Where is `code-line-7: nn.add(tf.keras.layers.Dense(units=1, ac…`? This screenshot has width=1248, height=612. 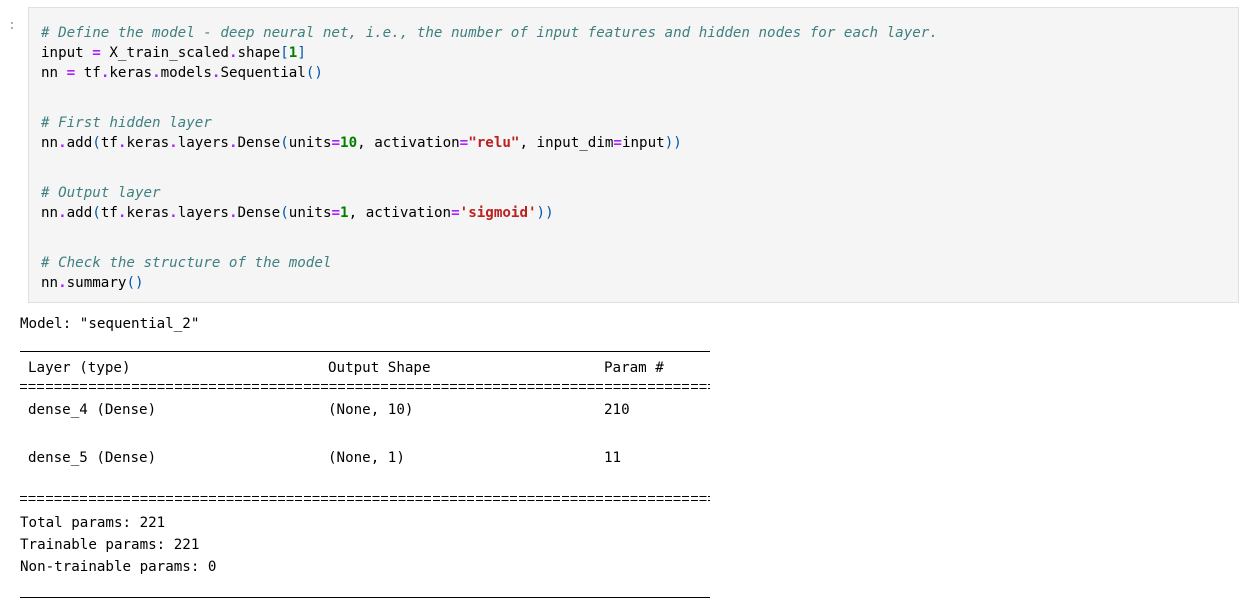 code-line-7: nn.add(tf.keras.layers.Dense(units=1, ac… is located at coordinates (297, 213).